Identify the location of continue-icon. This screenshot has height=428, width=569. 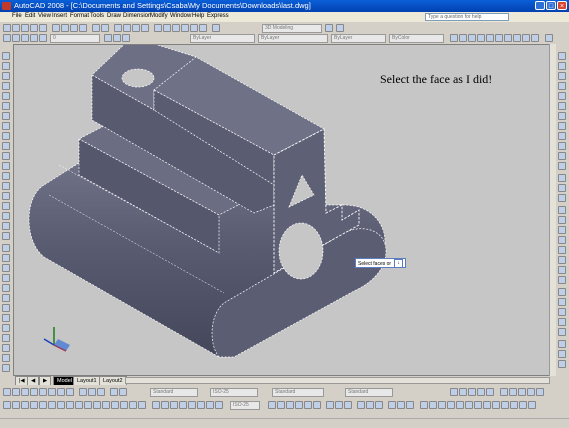
(101, 392).